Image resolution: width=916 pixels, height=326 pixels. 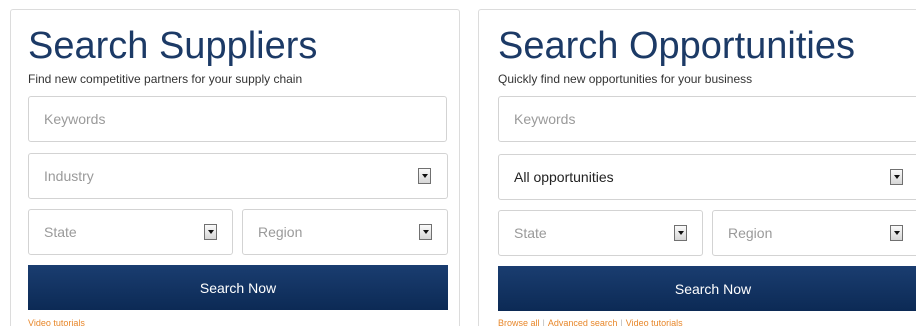 What do you see at coordinates (345, 232) in the screenshot?
I see `suppliers-region-select: Region` at bounding box center [345, 232].